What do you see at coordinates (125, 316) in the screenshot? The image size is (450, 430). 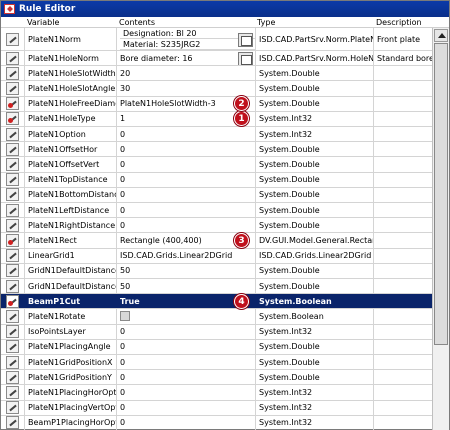 I see `rotate-checkbox` at bounding box center [125, 316].